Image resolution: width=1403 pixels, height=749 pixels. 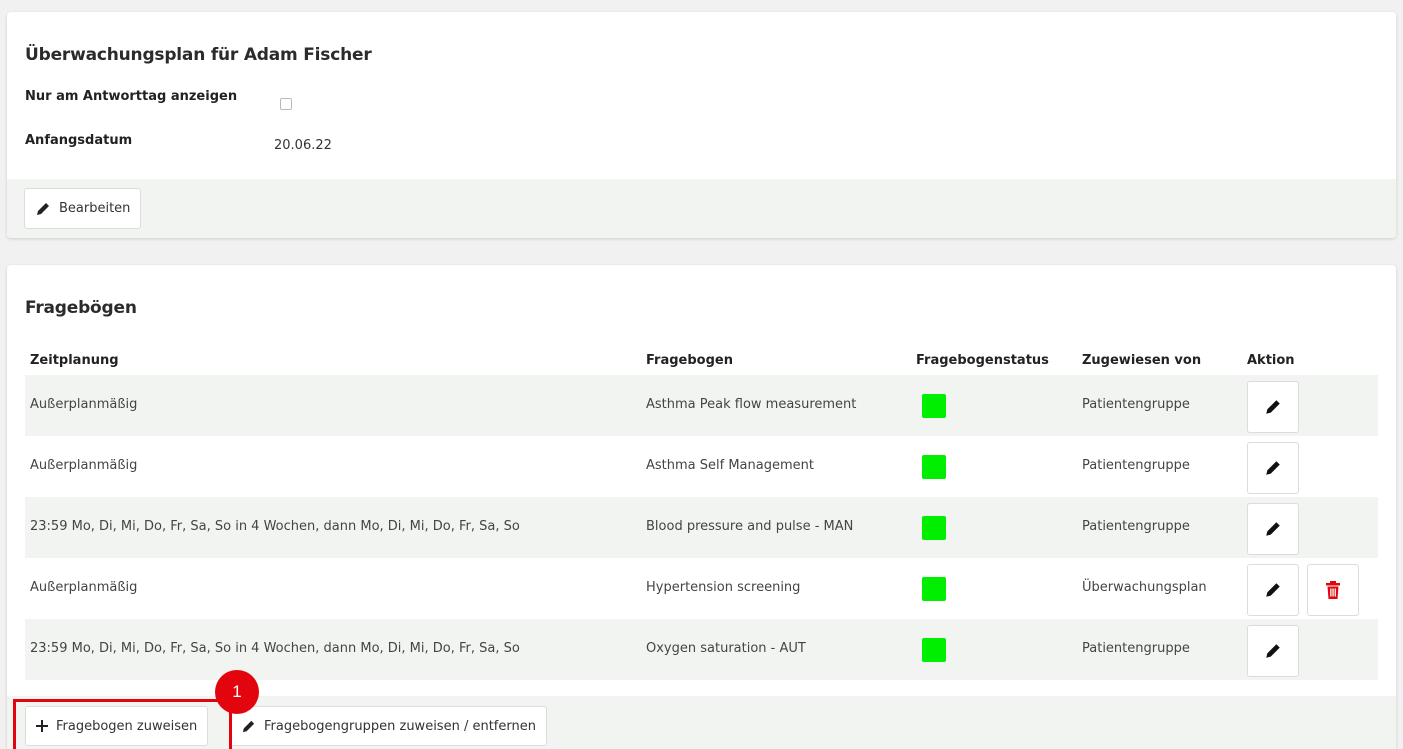 I want to click on column-header-status: Fragebogenstatus, so click(x=982, y=360).